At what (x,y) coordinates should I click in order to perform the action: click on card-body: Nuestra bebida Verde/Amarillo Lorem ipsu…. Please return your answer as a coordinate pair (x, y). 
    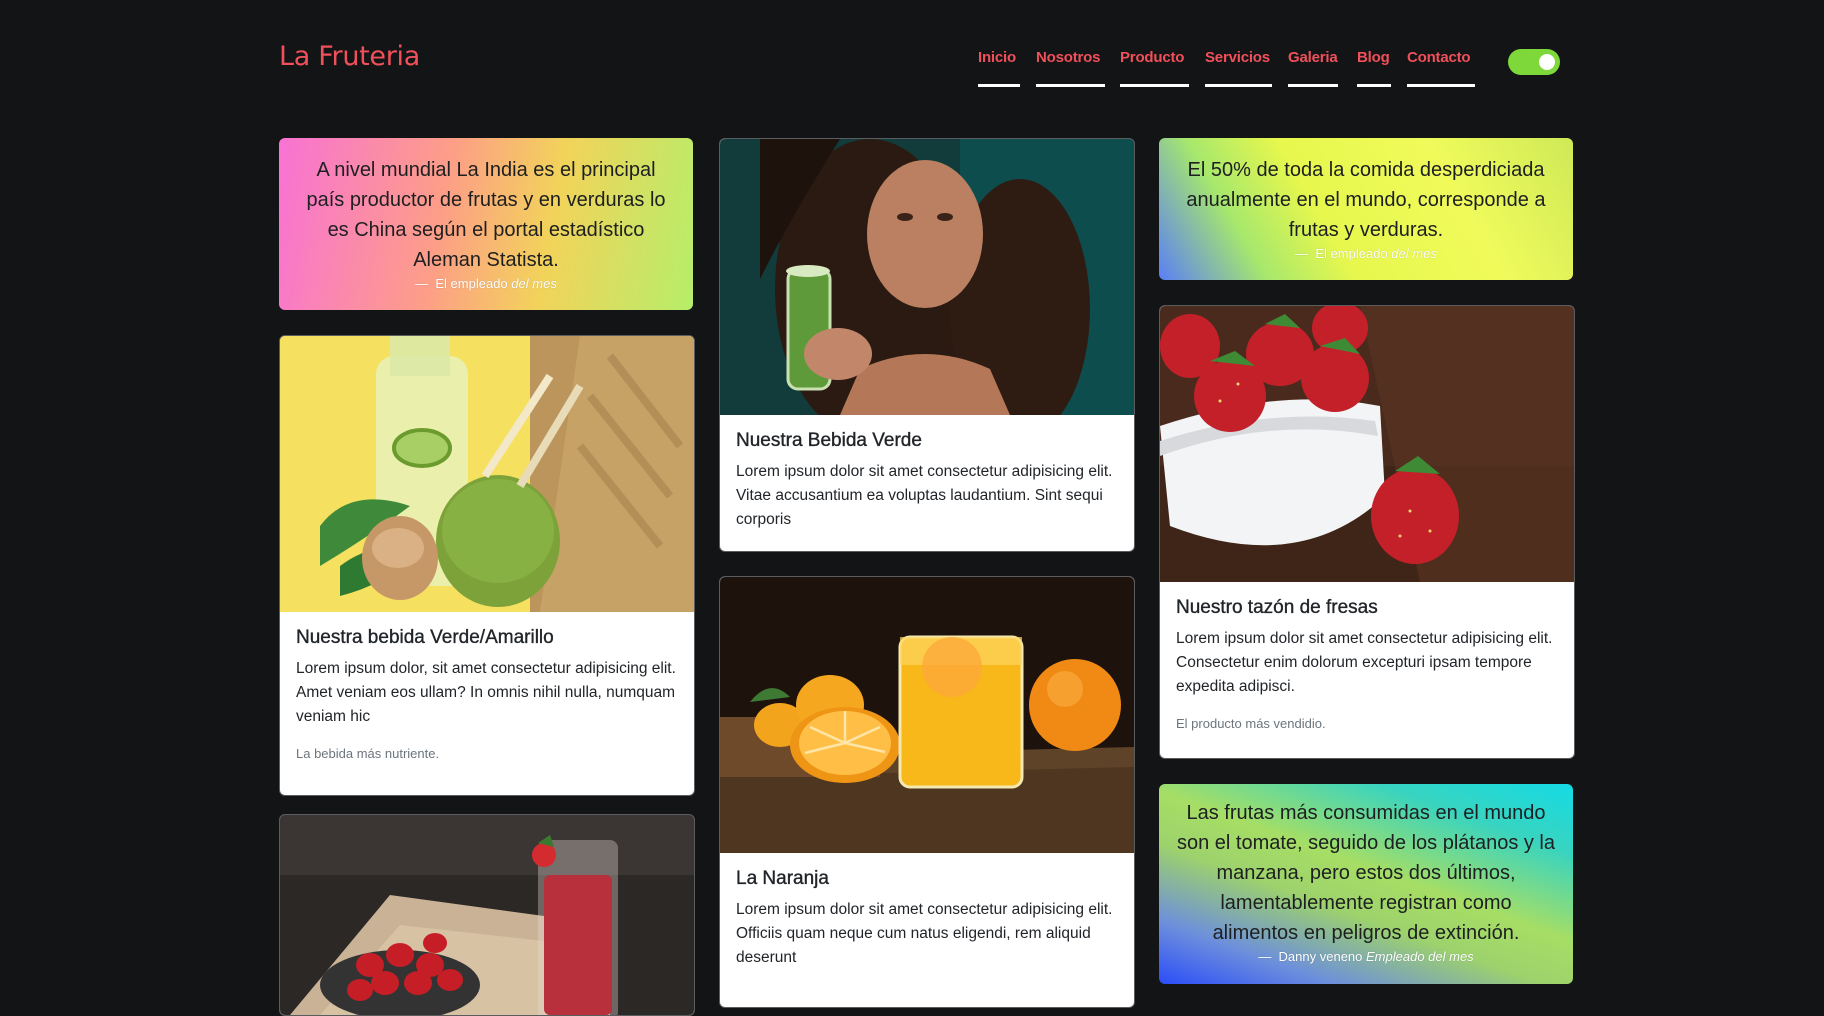
    Looking at the image, I should click on (487, 686).